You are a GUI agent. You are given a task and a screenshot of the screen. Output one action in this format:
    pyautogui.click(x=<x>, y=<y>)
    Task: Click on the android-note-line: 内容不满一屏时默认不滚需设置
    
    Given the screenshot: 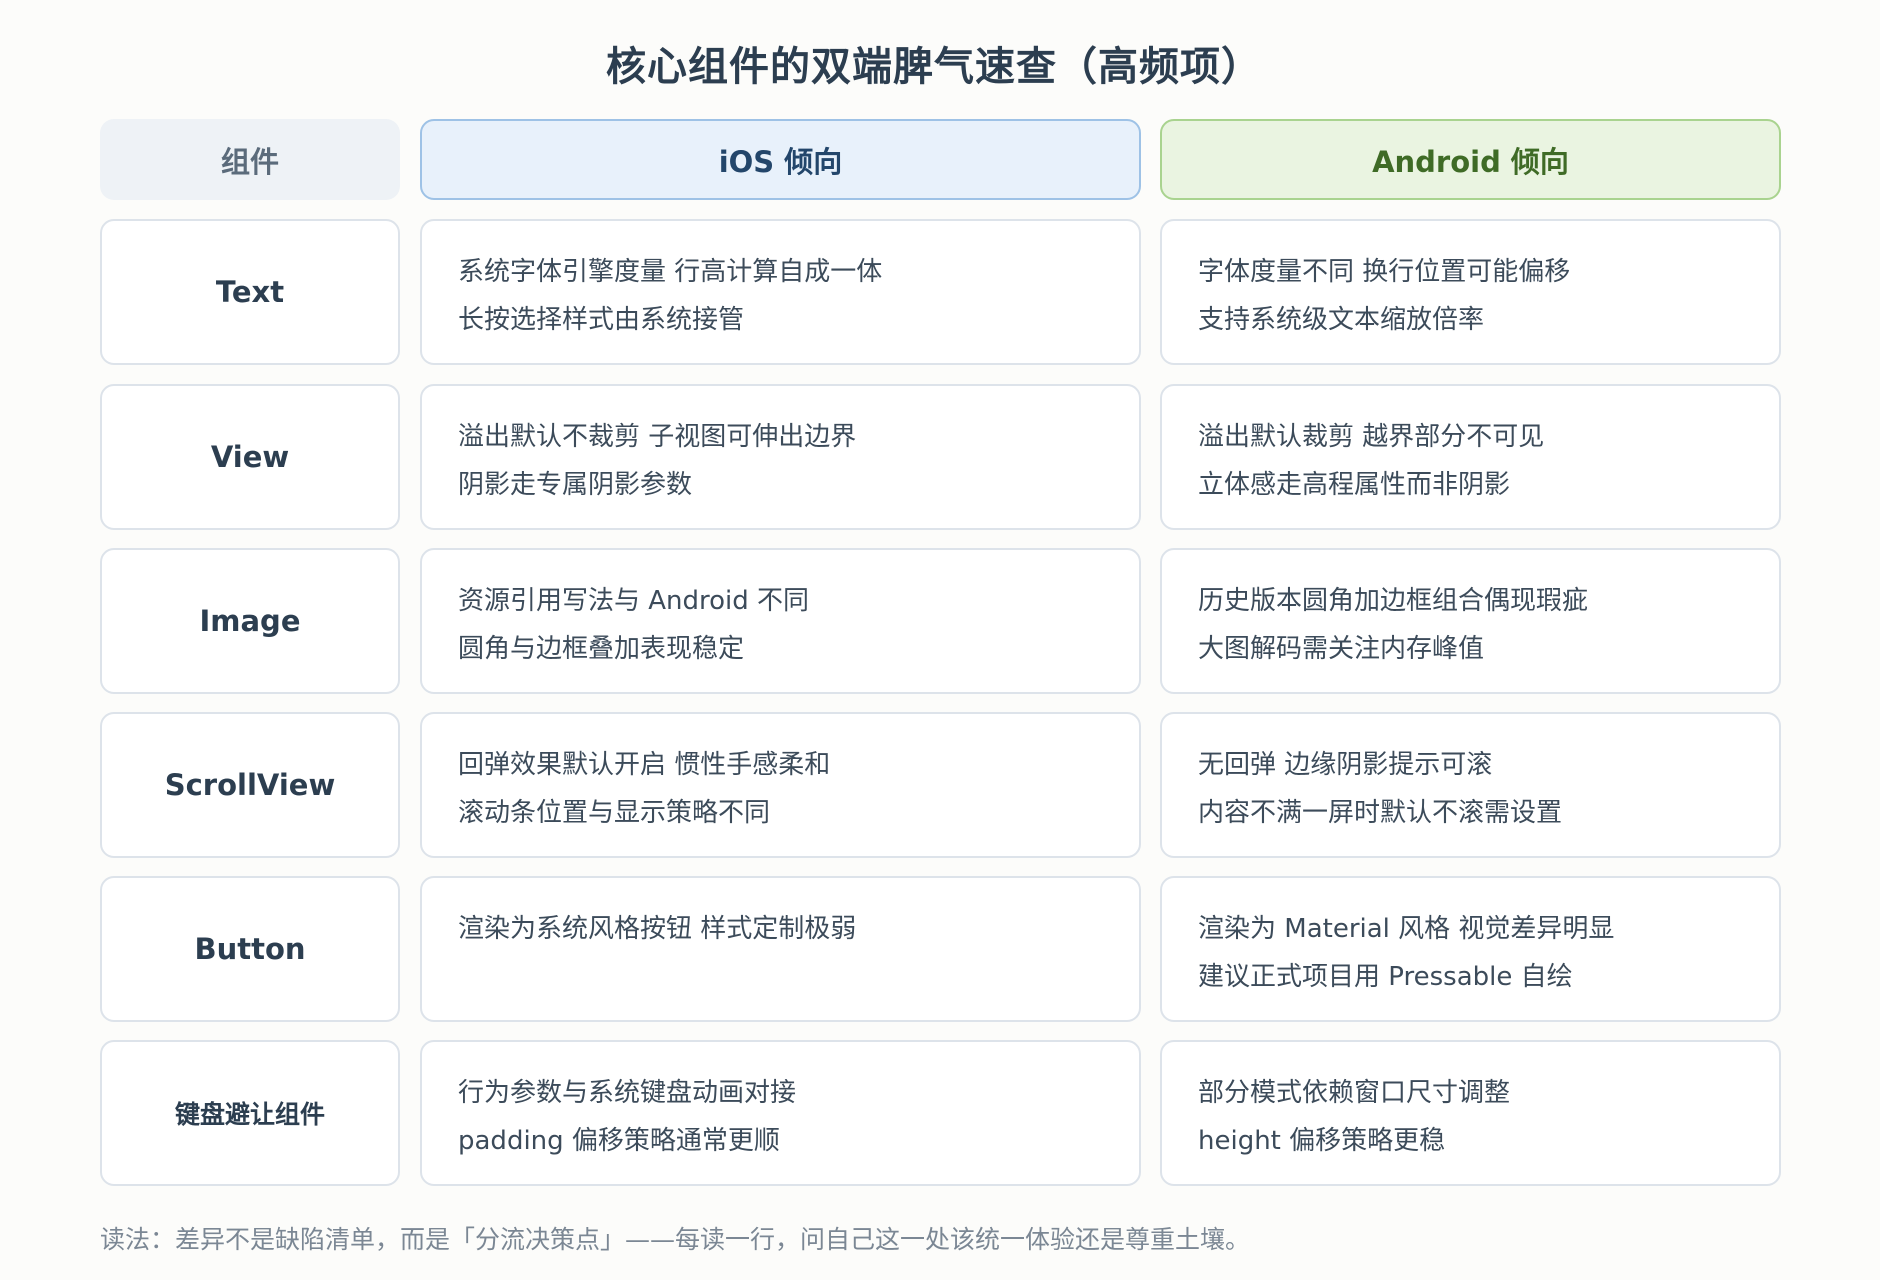 What is the action you would take?
    pyautogui.click(x=1380, y=813)
    